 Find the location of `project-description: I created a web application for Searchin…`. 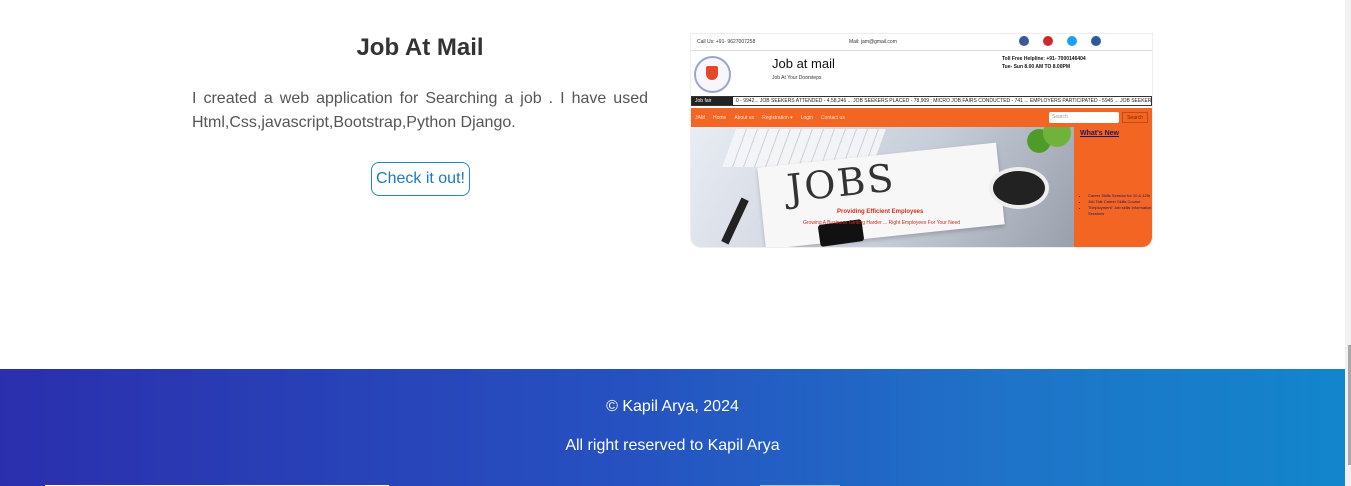

project-description: I created a web application for Searchin… is located at coordinates (420, 110).